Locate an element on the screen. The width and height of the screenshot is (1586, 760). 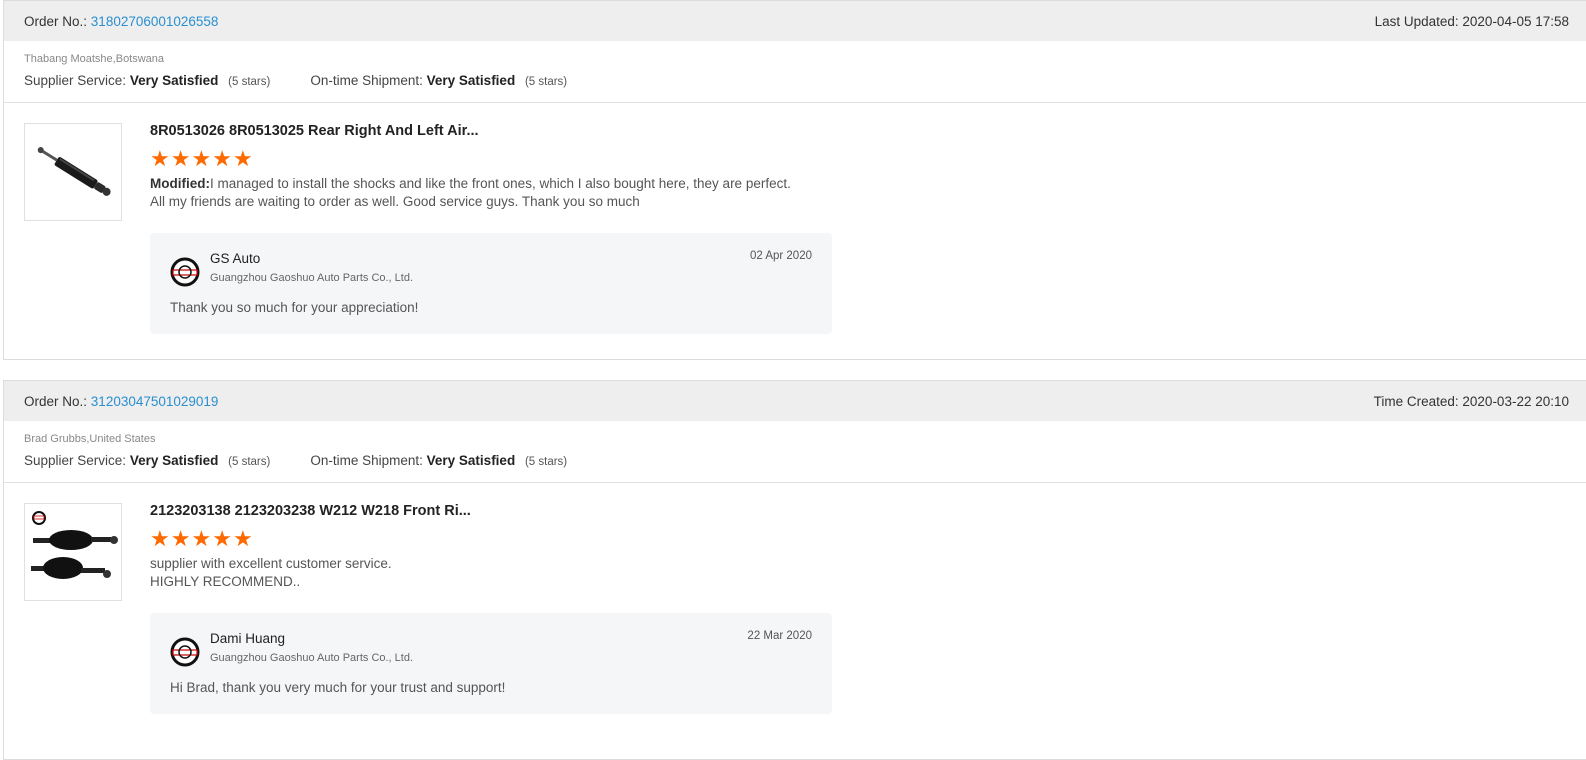
order-number-group: Order No.: 31802706001026558 is located at coordinates (121, 21).